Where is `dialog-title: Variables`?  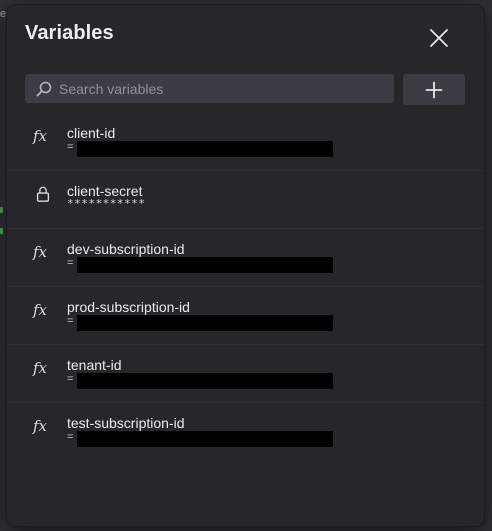 dialog-title: Variables is located at coordinates (69, 33).